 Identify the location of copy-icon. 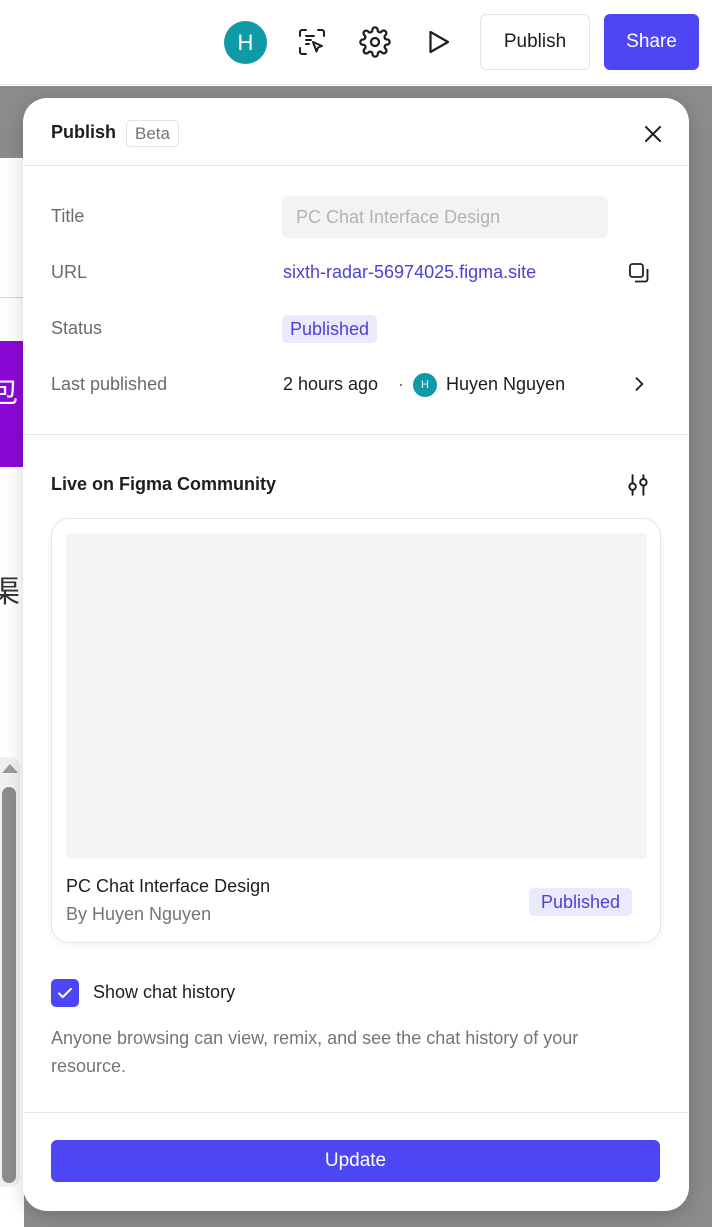
(639, 273).